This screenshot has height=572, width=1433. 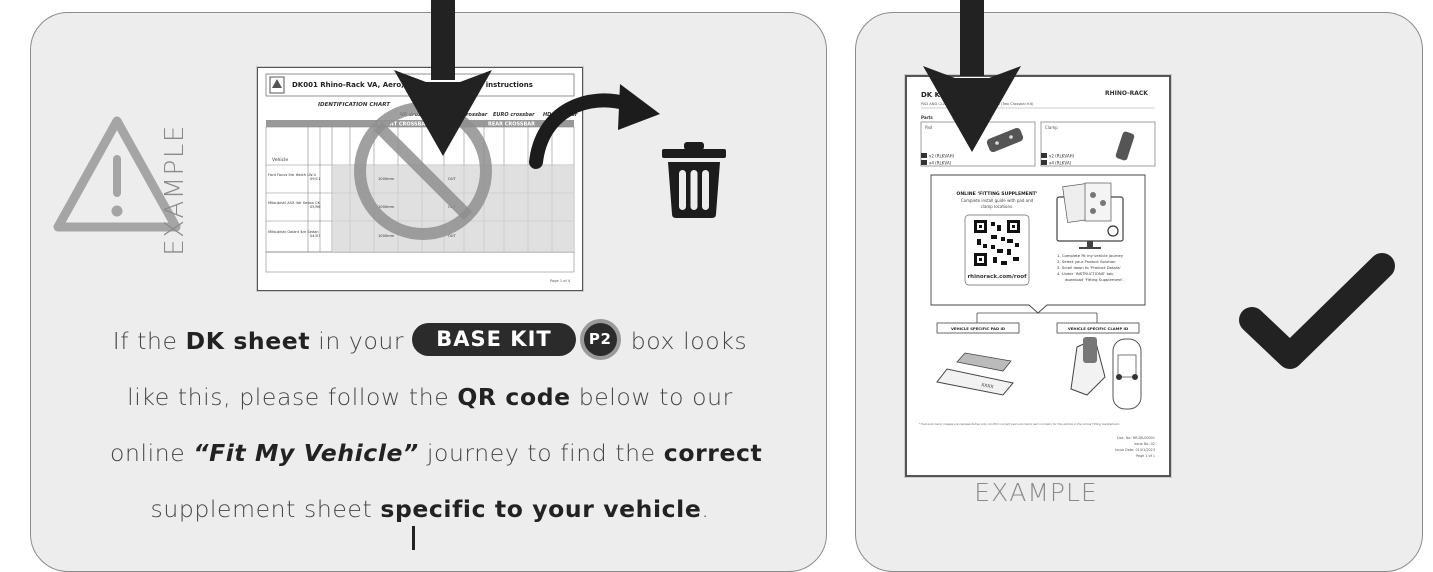 I want to click on specific-bold: specific to your vehicle, so click(x=541, y=509).